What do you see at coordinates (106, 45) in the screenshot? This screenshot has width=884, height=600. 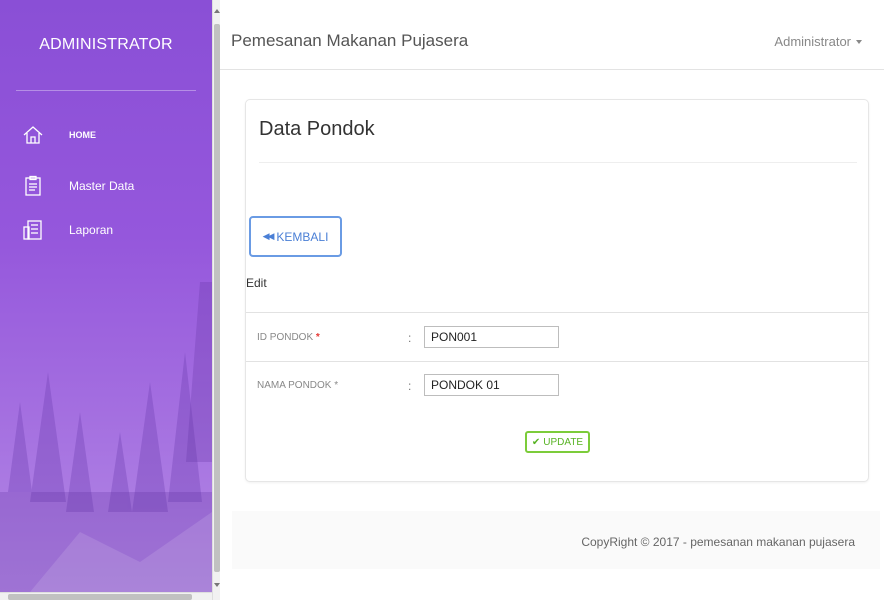 I see `sidebar-brand: ADMINISTRATOR` at bounding box center [106, 45].